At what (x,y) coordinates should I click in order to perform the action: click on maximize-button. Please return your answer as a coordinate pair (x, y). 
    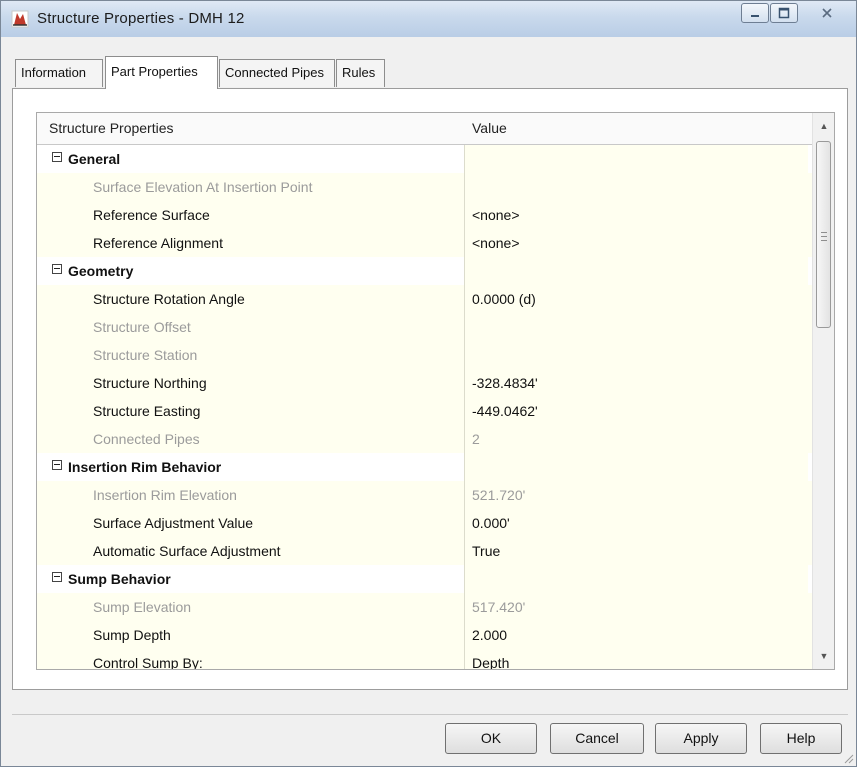
    Looking at the image, I should click on (784, 13).